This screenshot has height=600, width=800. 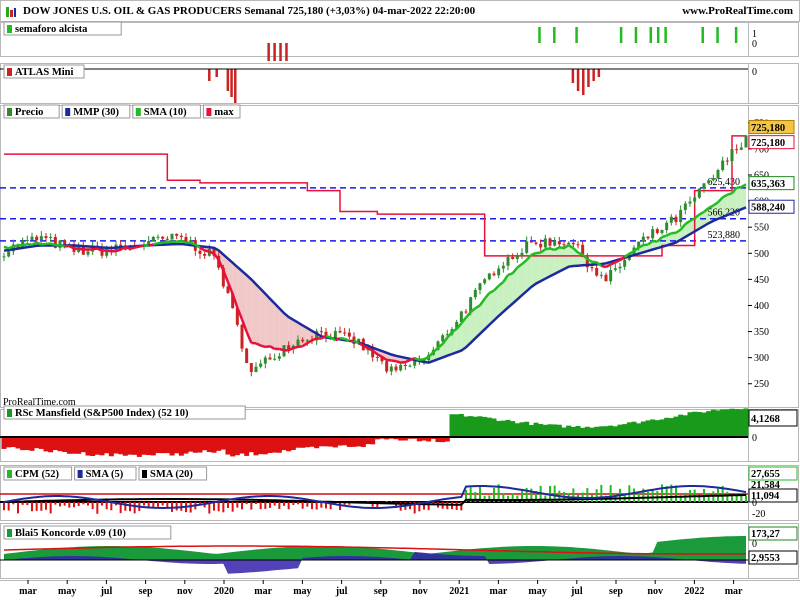 I want to click on koncorde-tick-0: 0, so click(x=754, y=544).